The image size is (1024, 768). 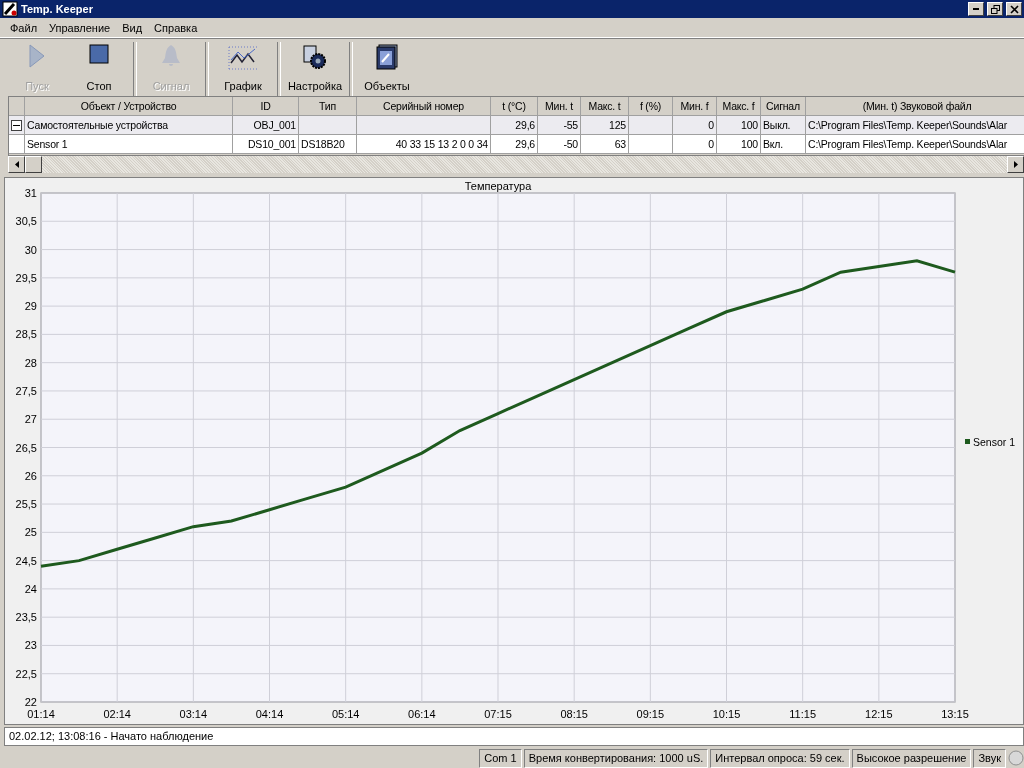 I want to click on table-cell: Вкл., so click(x=783, y=144).